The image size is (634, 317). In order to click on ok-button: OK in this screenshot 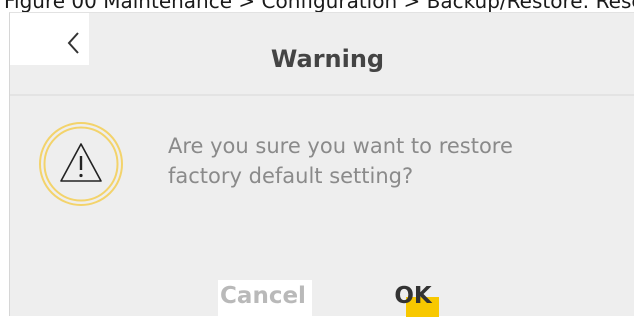, I will do `click(413, 296)`.